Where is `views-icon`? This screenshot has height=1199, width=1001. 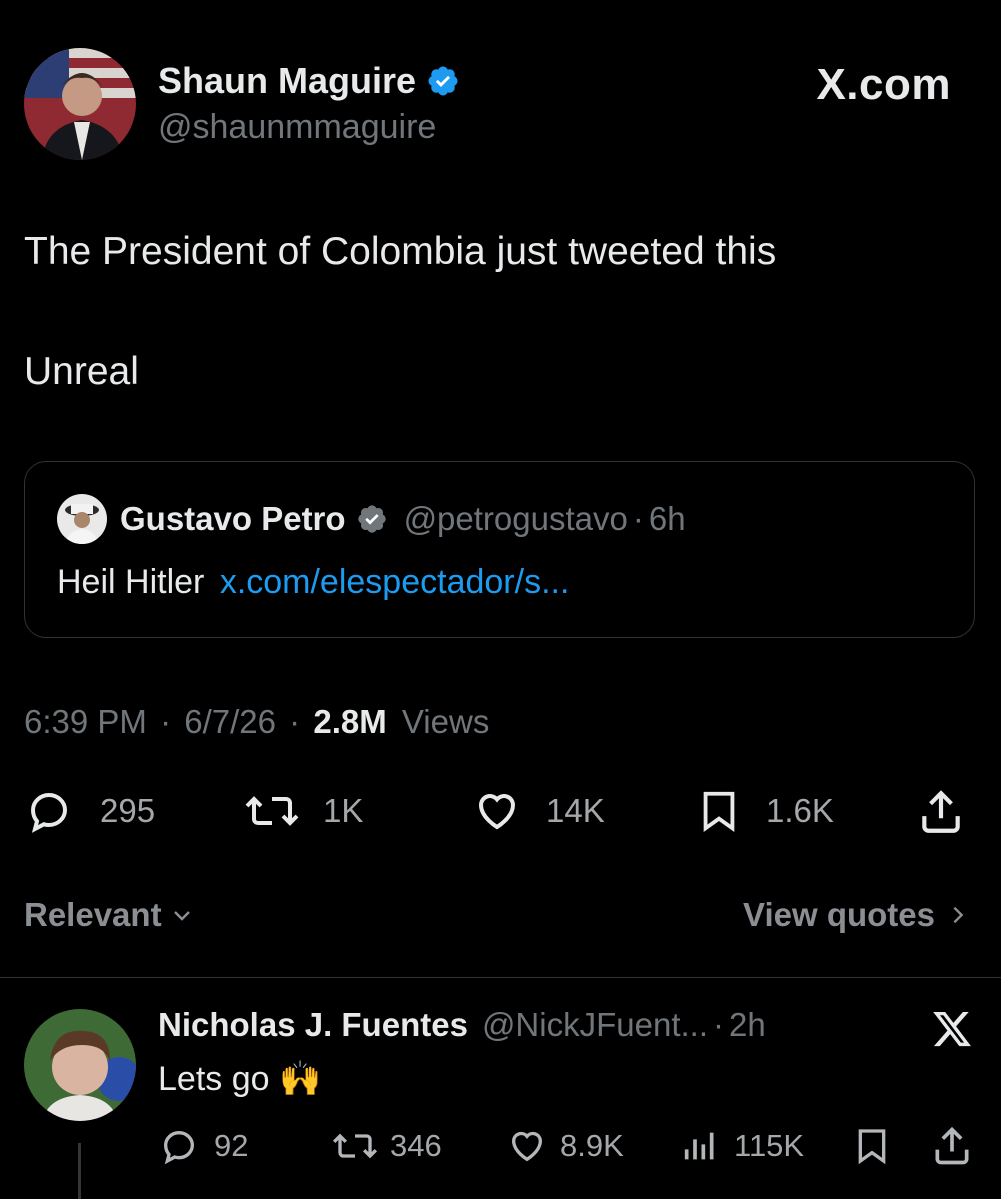
views-icon is located at coordinates (700, 1146).